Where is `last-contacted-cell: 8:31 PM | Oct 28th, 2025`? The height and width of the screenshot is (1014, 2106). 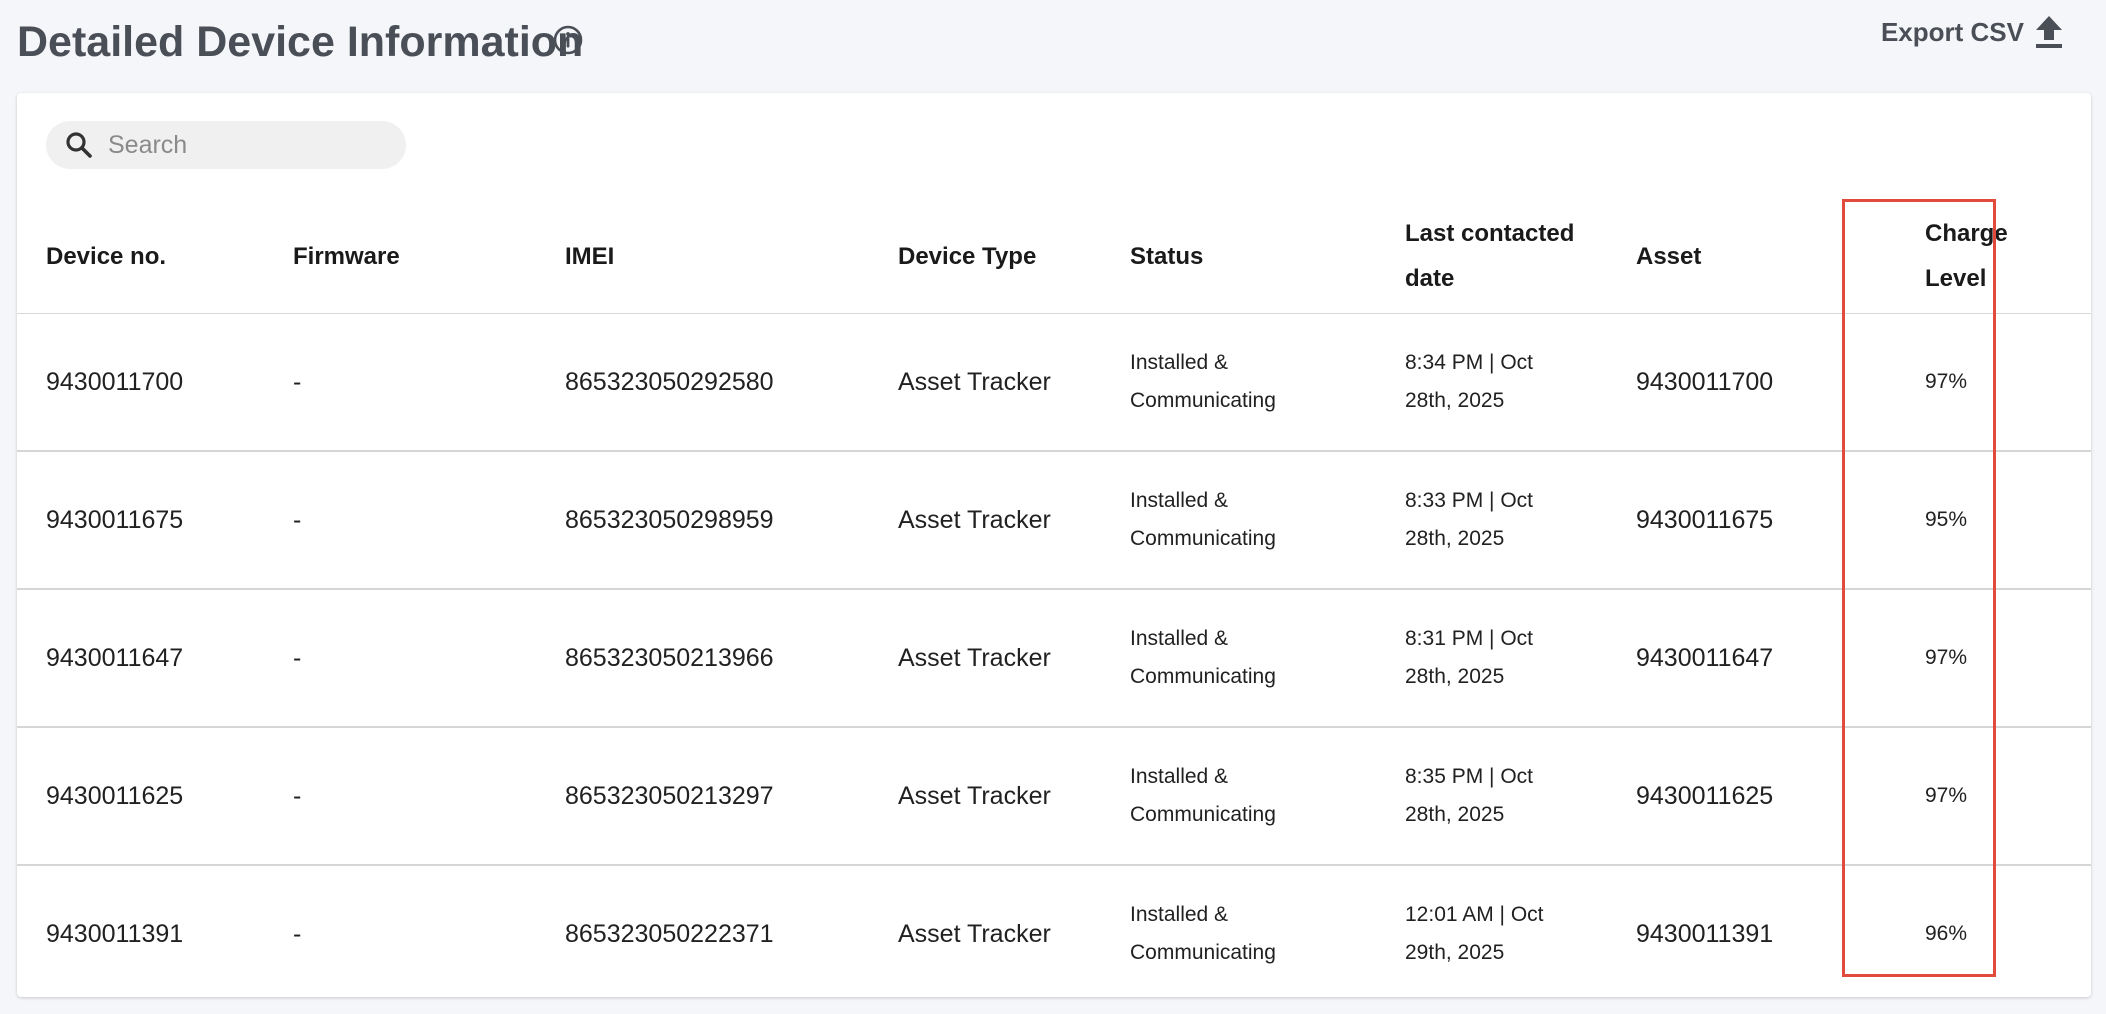 last-contacted-cell: 8:31 PM | Oct 28th, 2025 is located at coordinates (1520, 658).